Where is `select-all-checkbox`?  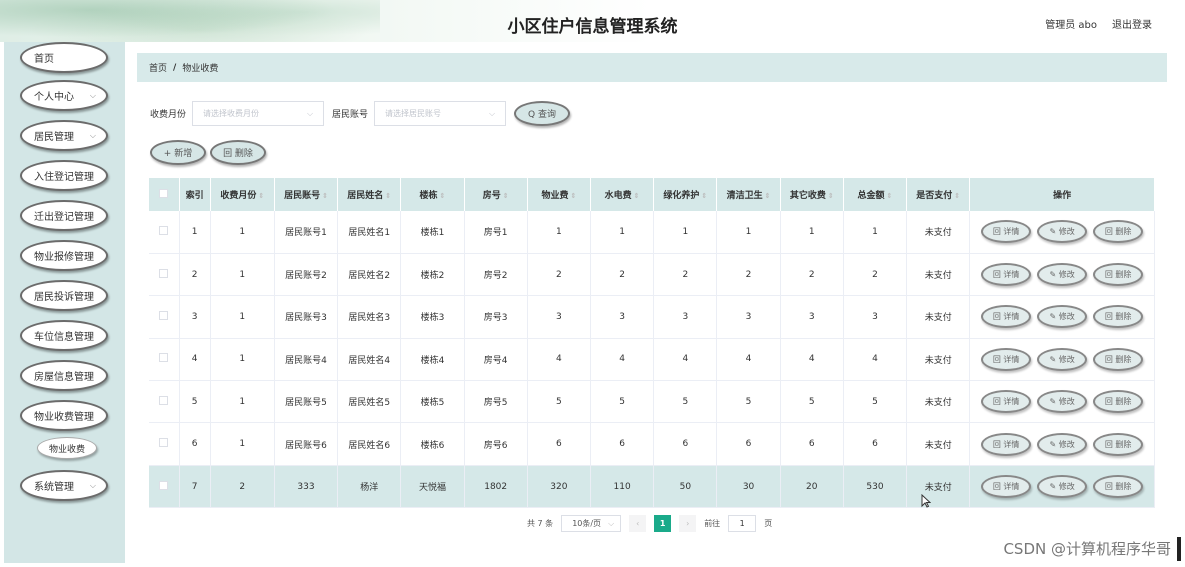
select-all-checkbox is located at coordinates (164, 193).